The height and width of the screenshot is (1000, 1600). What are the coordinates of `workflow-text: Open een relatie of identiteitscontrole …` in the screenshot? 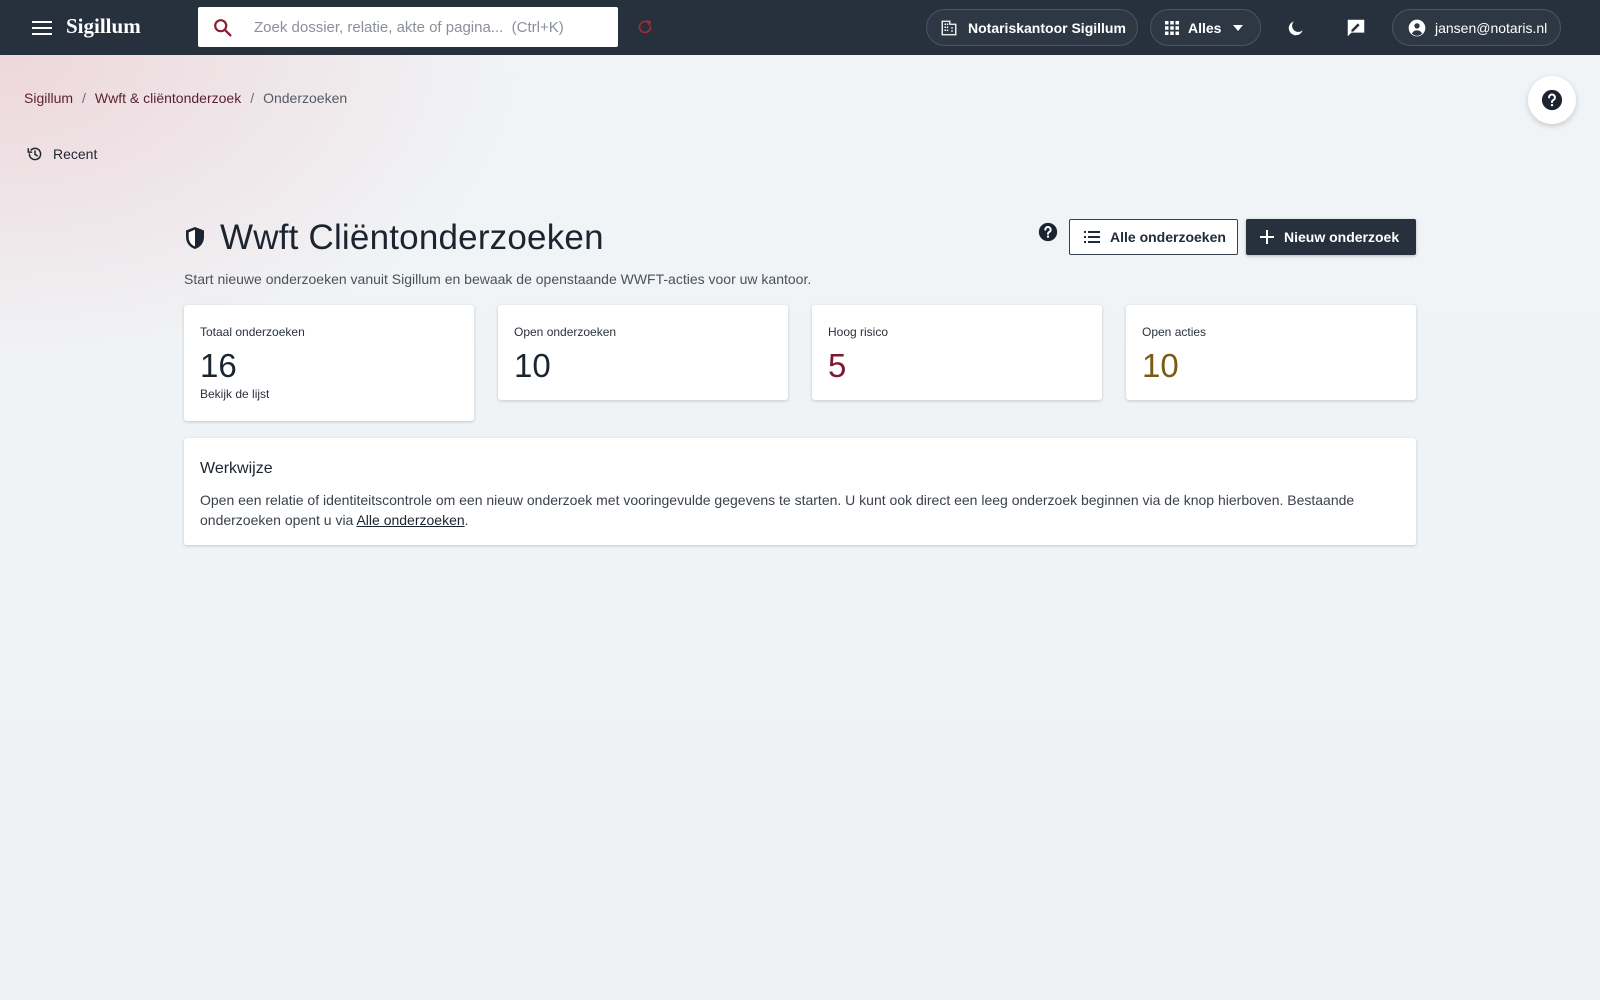 It's located at (800, 510).